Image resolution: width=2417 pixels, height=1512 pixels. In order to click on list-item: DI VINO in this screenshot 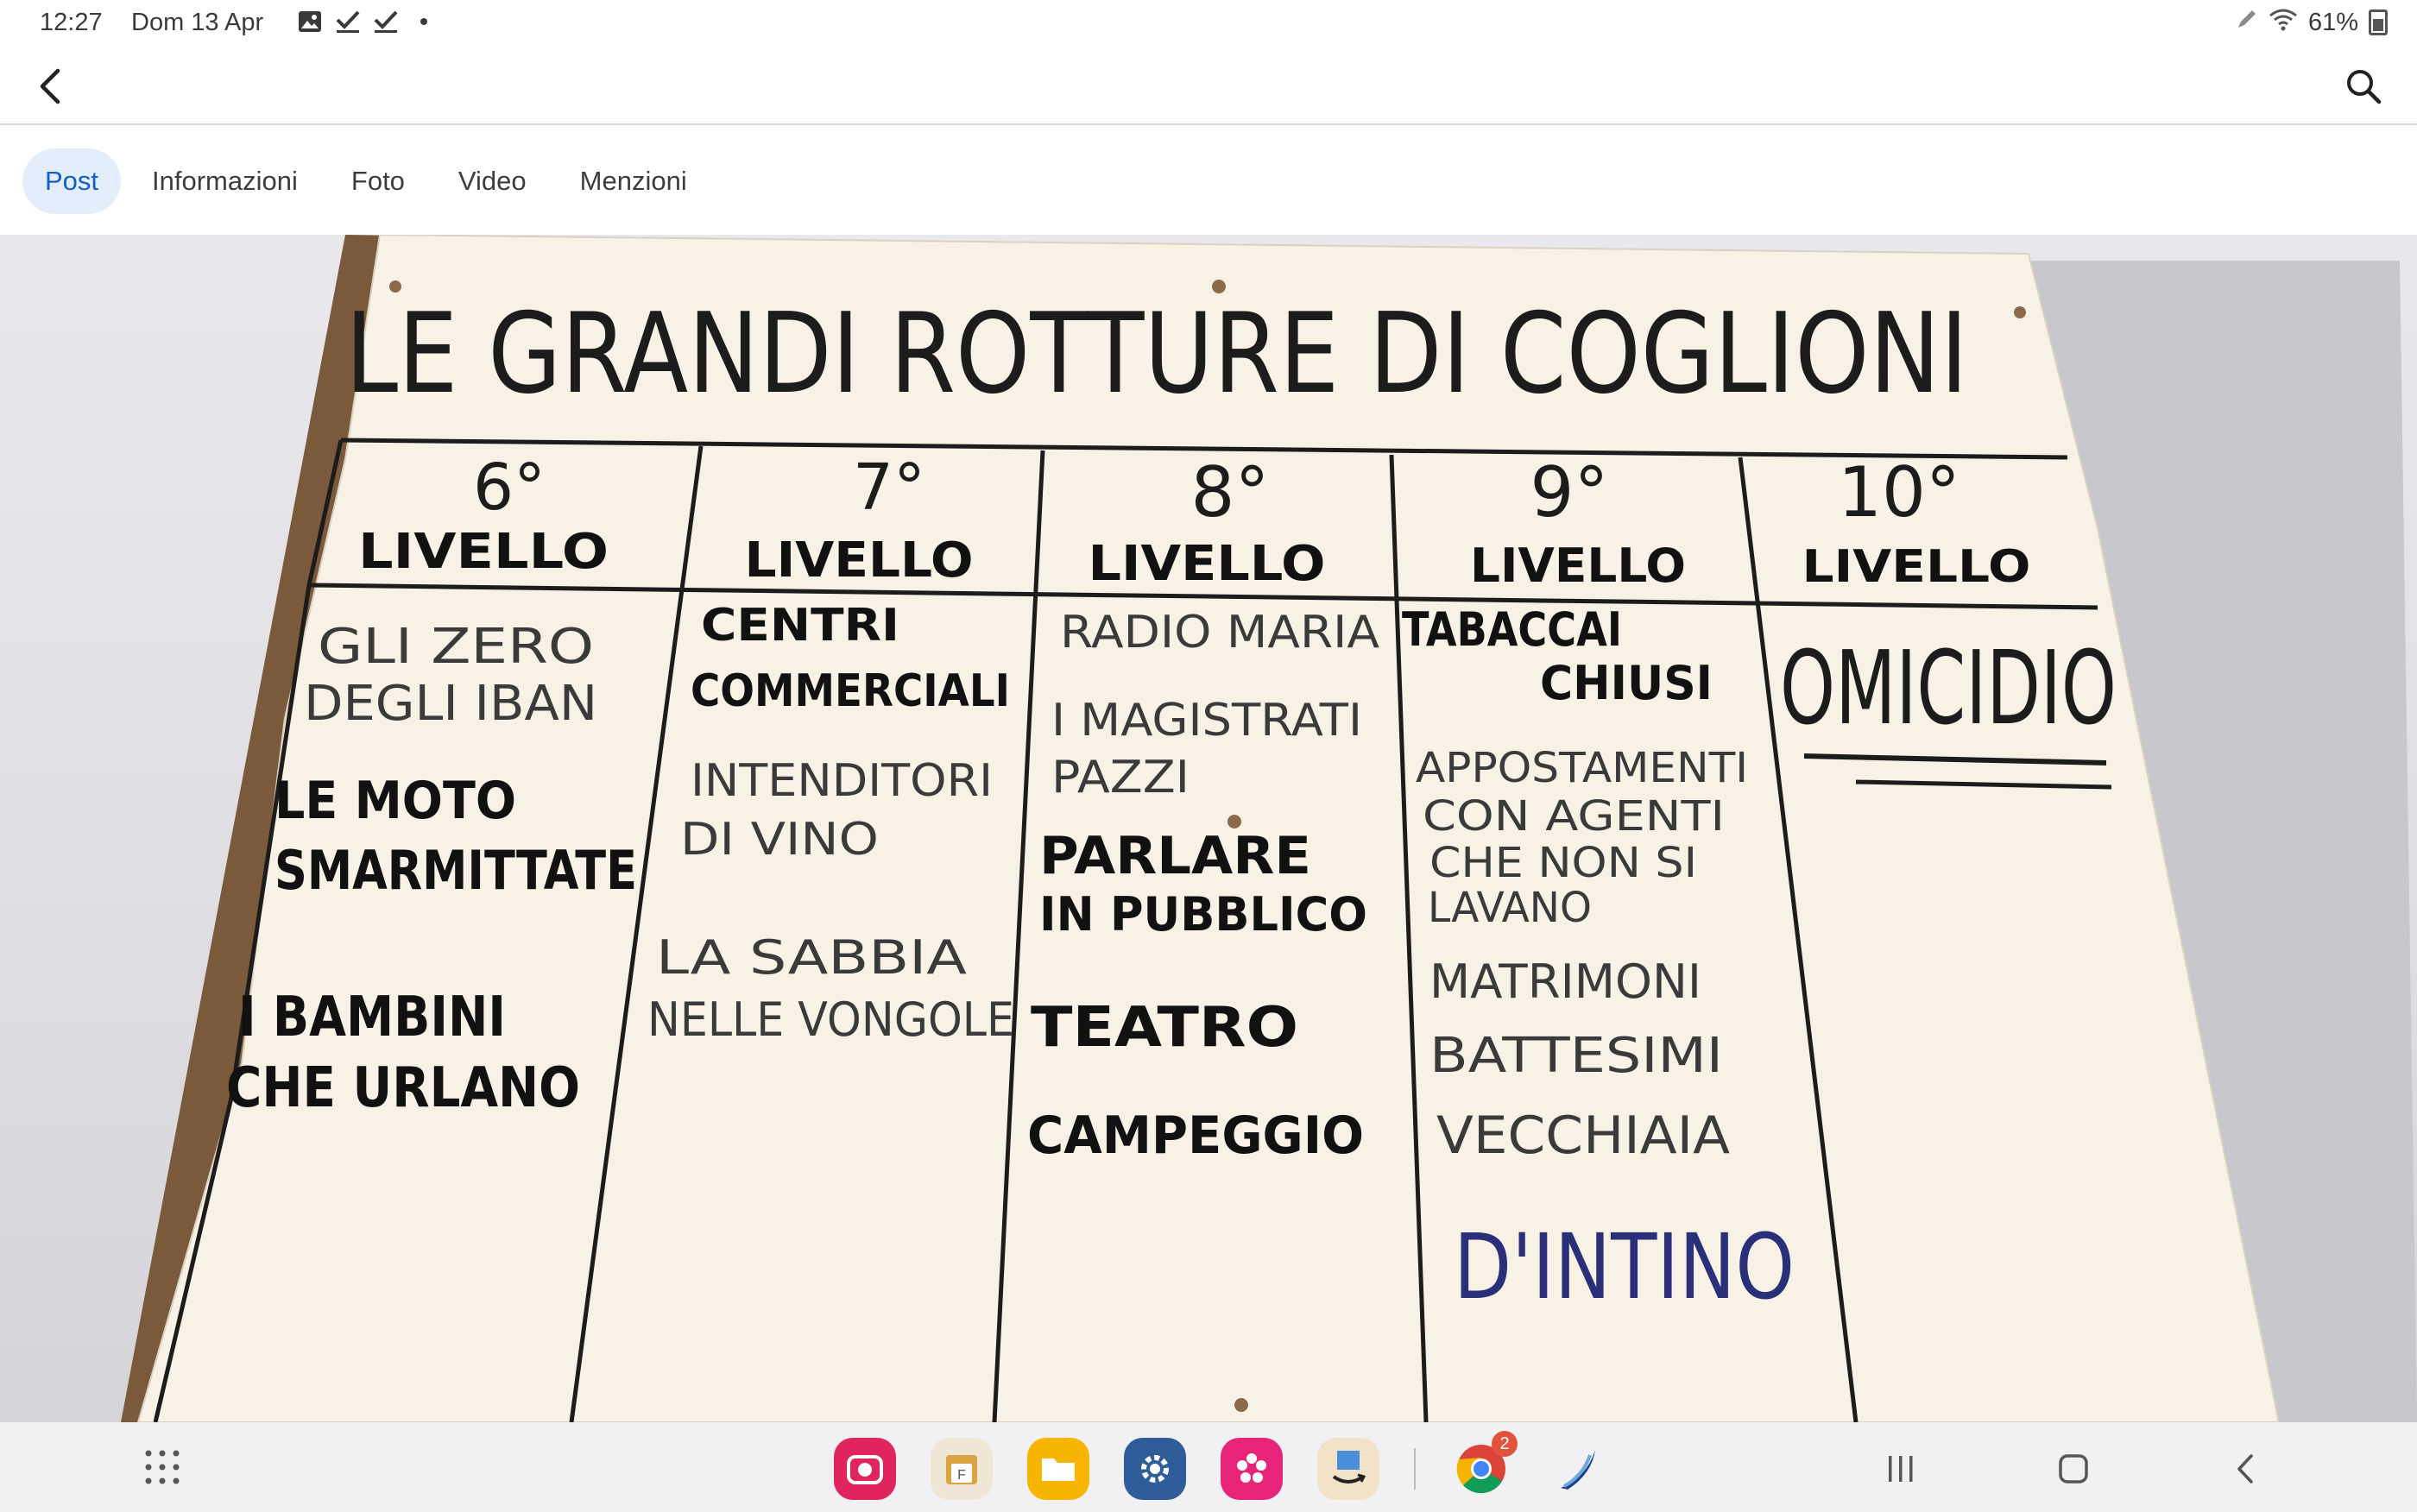, I will do `click(779, 840)`.